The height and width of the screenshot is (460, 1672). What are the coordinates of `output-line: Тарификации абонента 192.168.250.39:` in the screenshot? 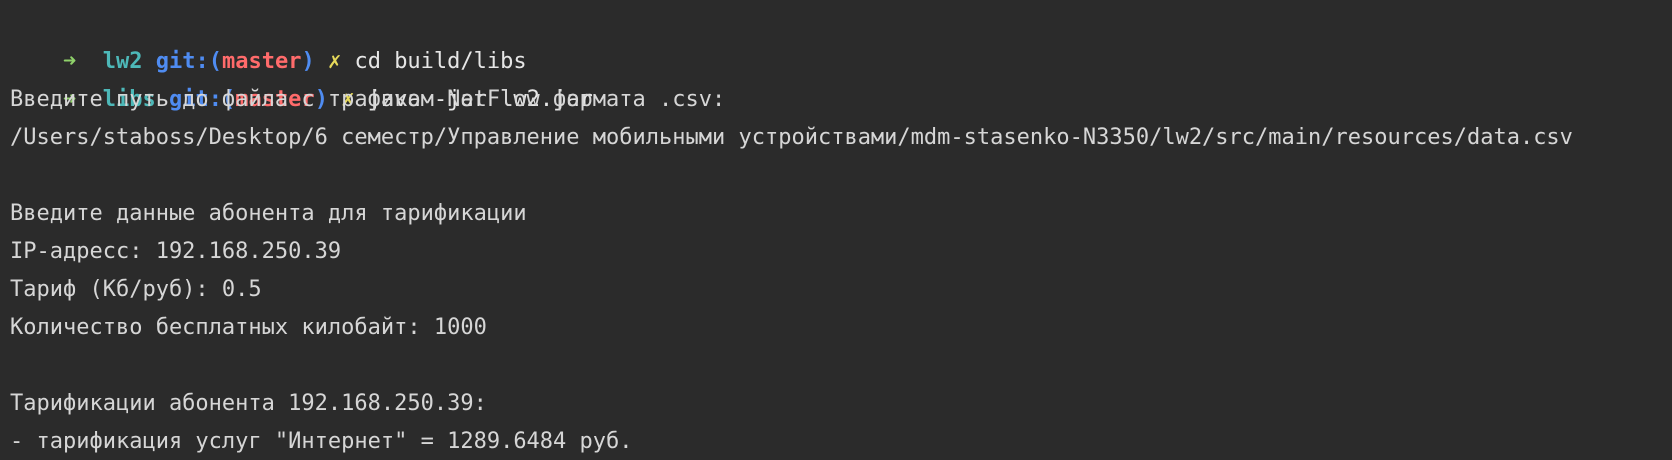 It's located at (248, 403).